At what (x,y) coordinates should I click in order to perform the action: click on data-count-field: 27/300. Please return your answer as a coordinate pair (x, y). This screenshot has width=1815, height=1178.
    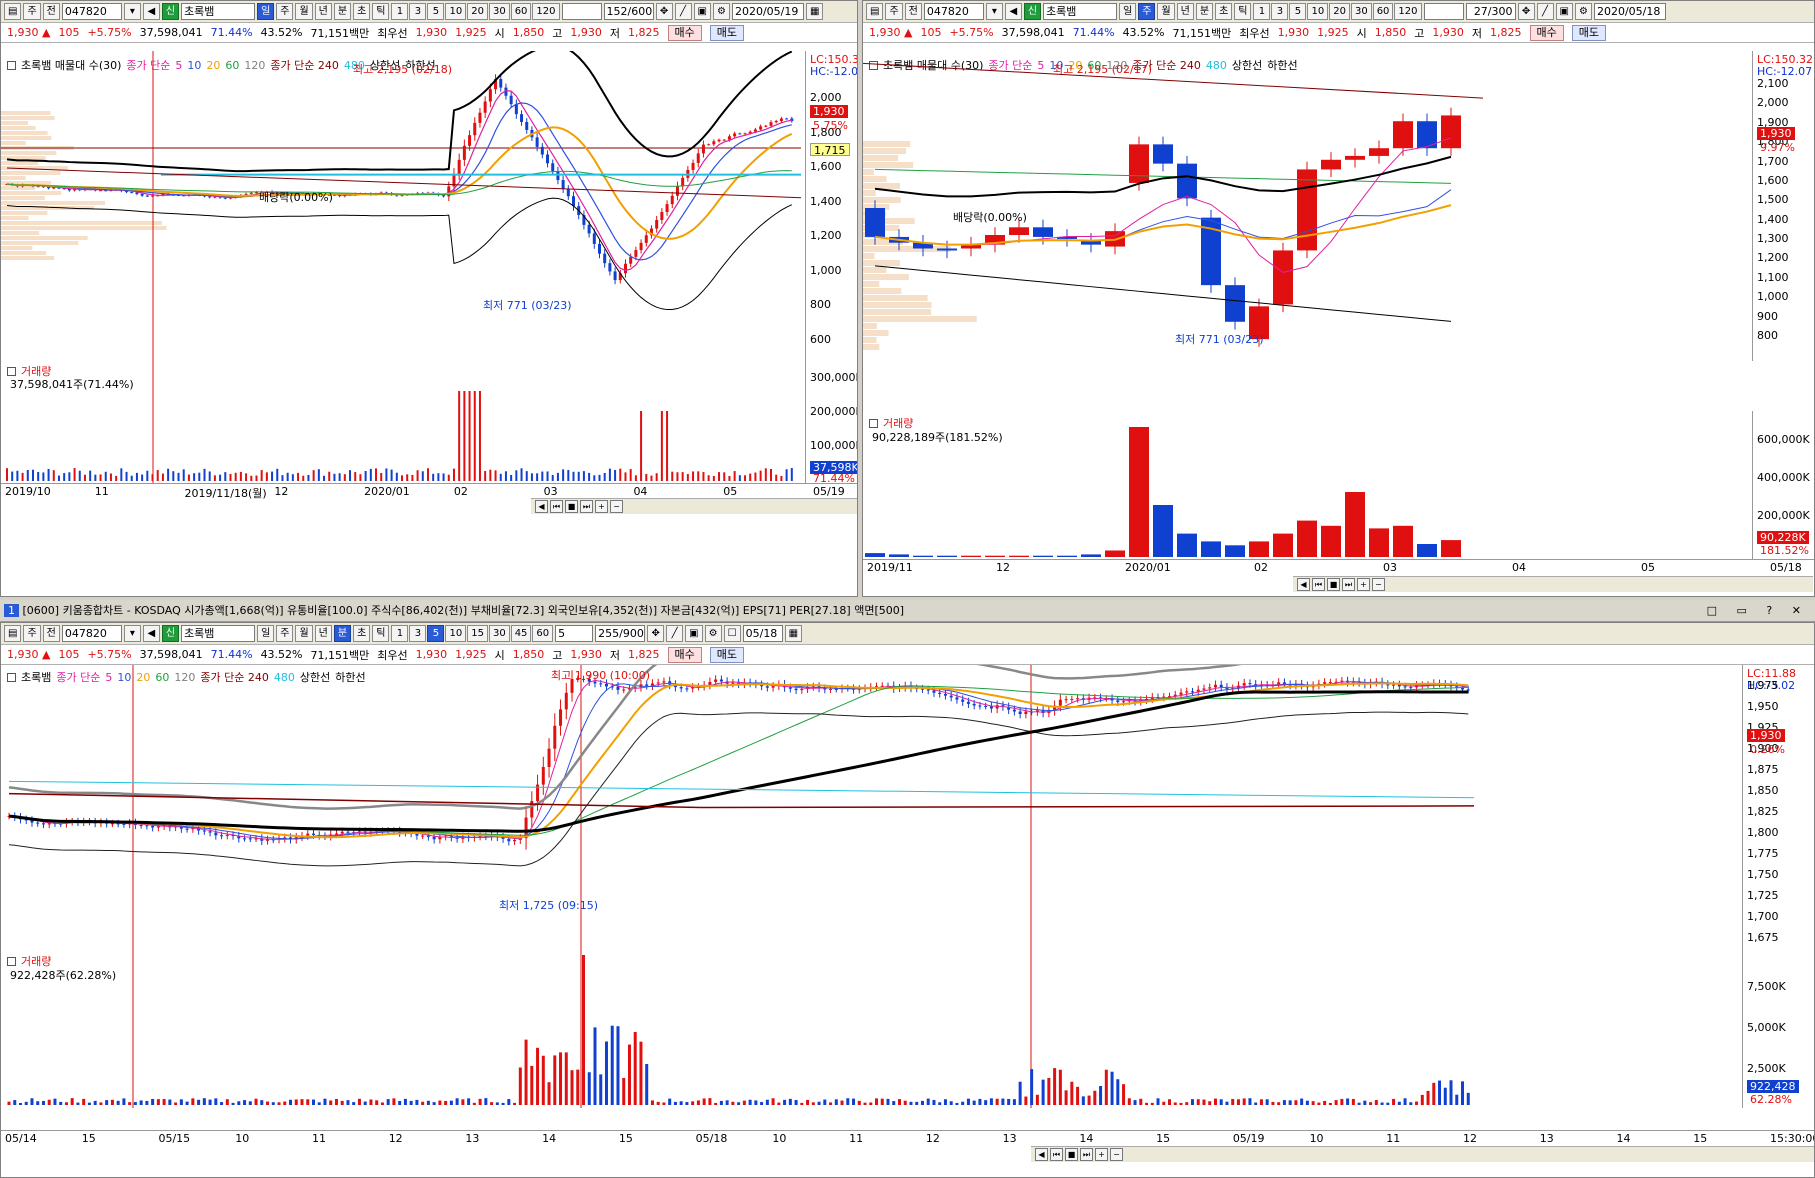
    Looking at the image, I should click on (1490, 11).